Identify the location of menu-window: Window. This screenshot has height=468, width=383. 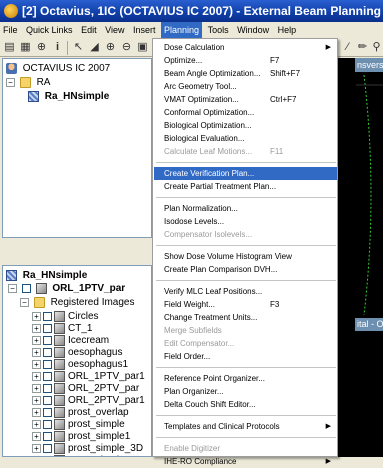
(253, 30).